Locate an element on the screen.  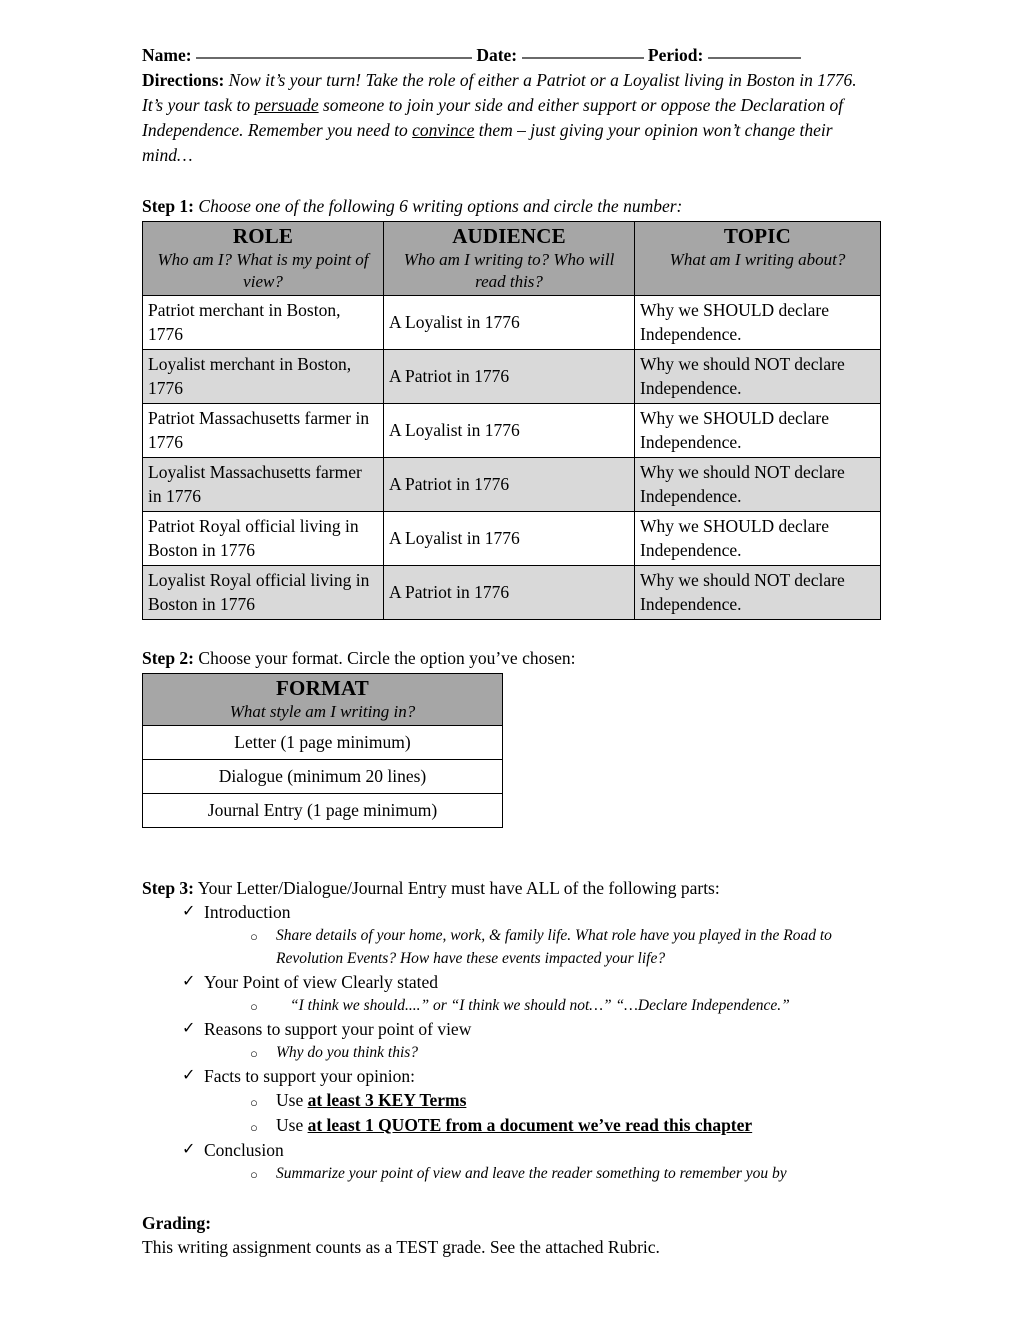
raft-col-role: ROLE Who am I? What is my point of view? is located at coordinates (263, 258).